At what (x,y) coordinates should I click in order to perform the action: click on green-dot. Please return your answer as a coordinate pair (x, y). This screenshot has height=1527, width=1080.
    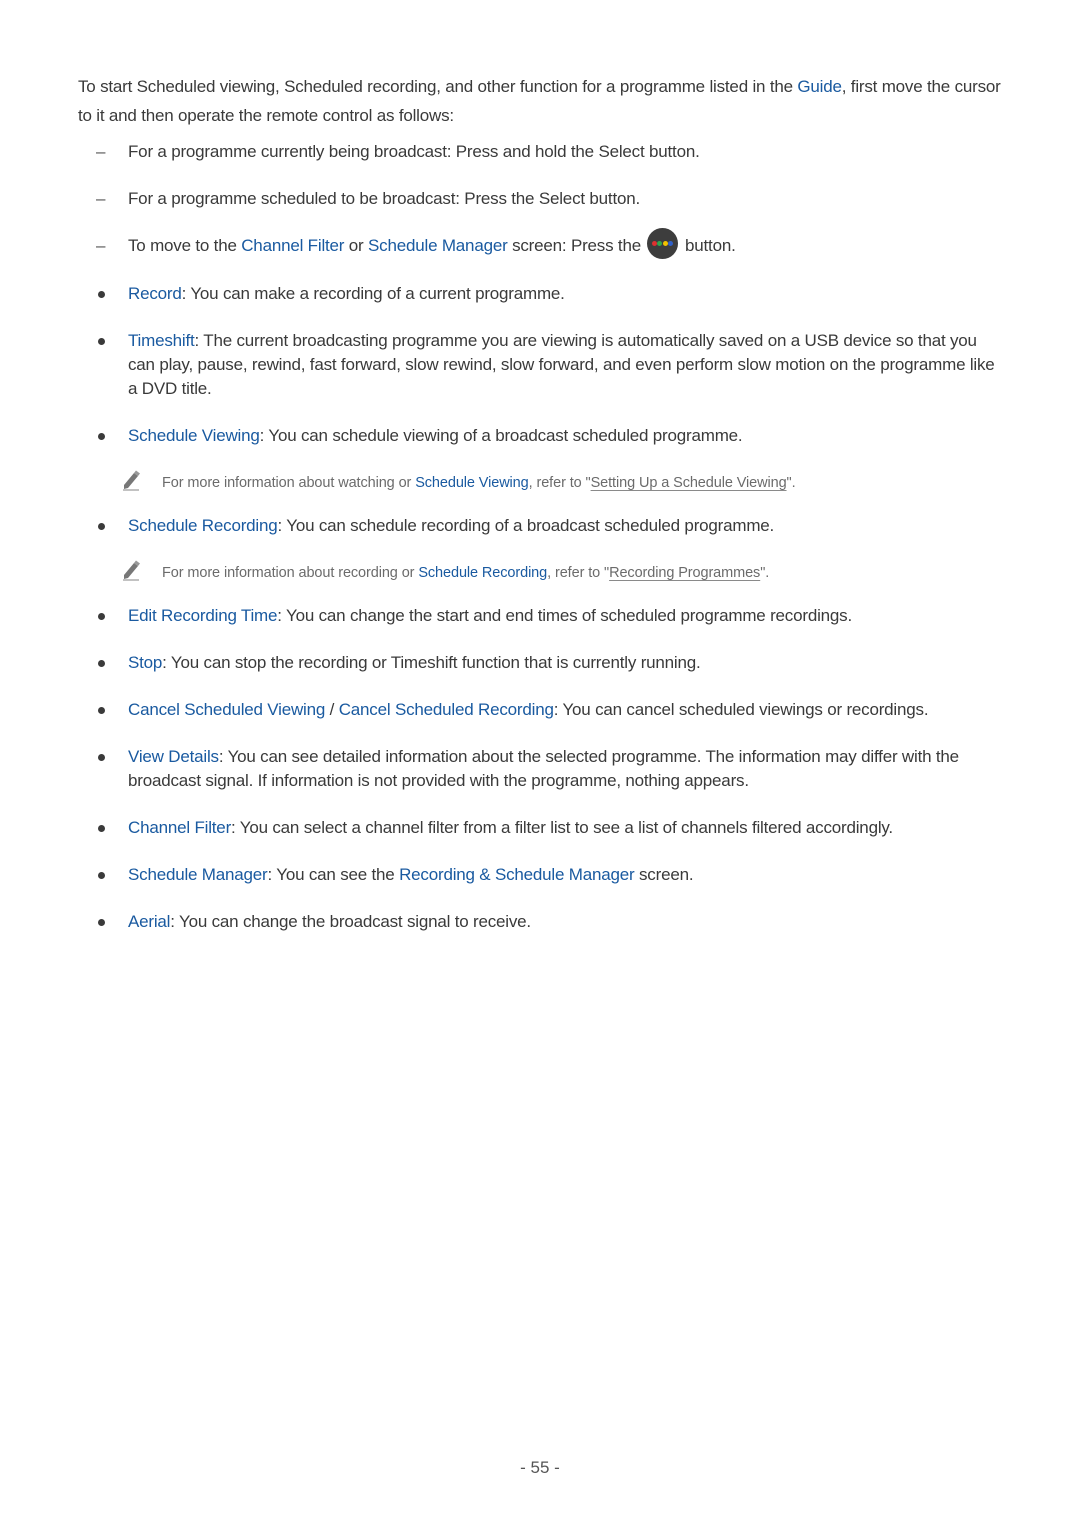
    Looking at the image, I should click on (660, 244).